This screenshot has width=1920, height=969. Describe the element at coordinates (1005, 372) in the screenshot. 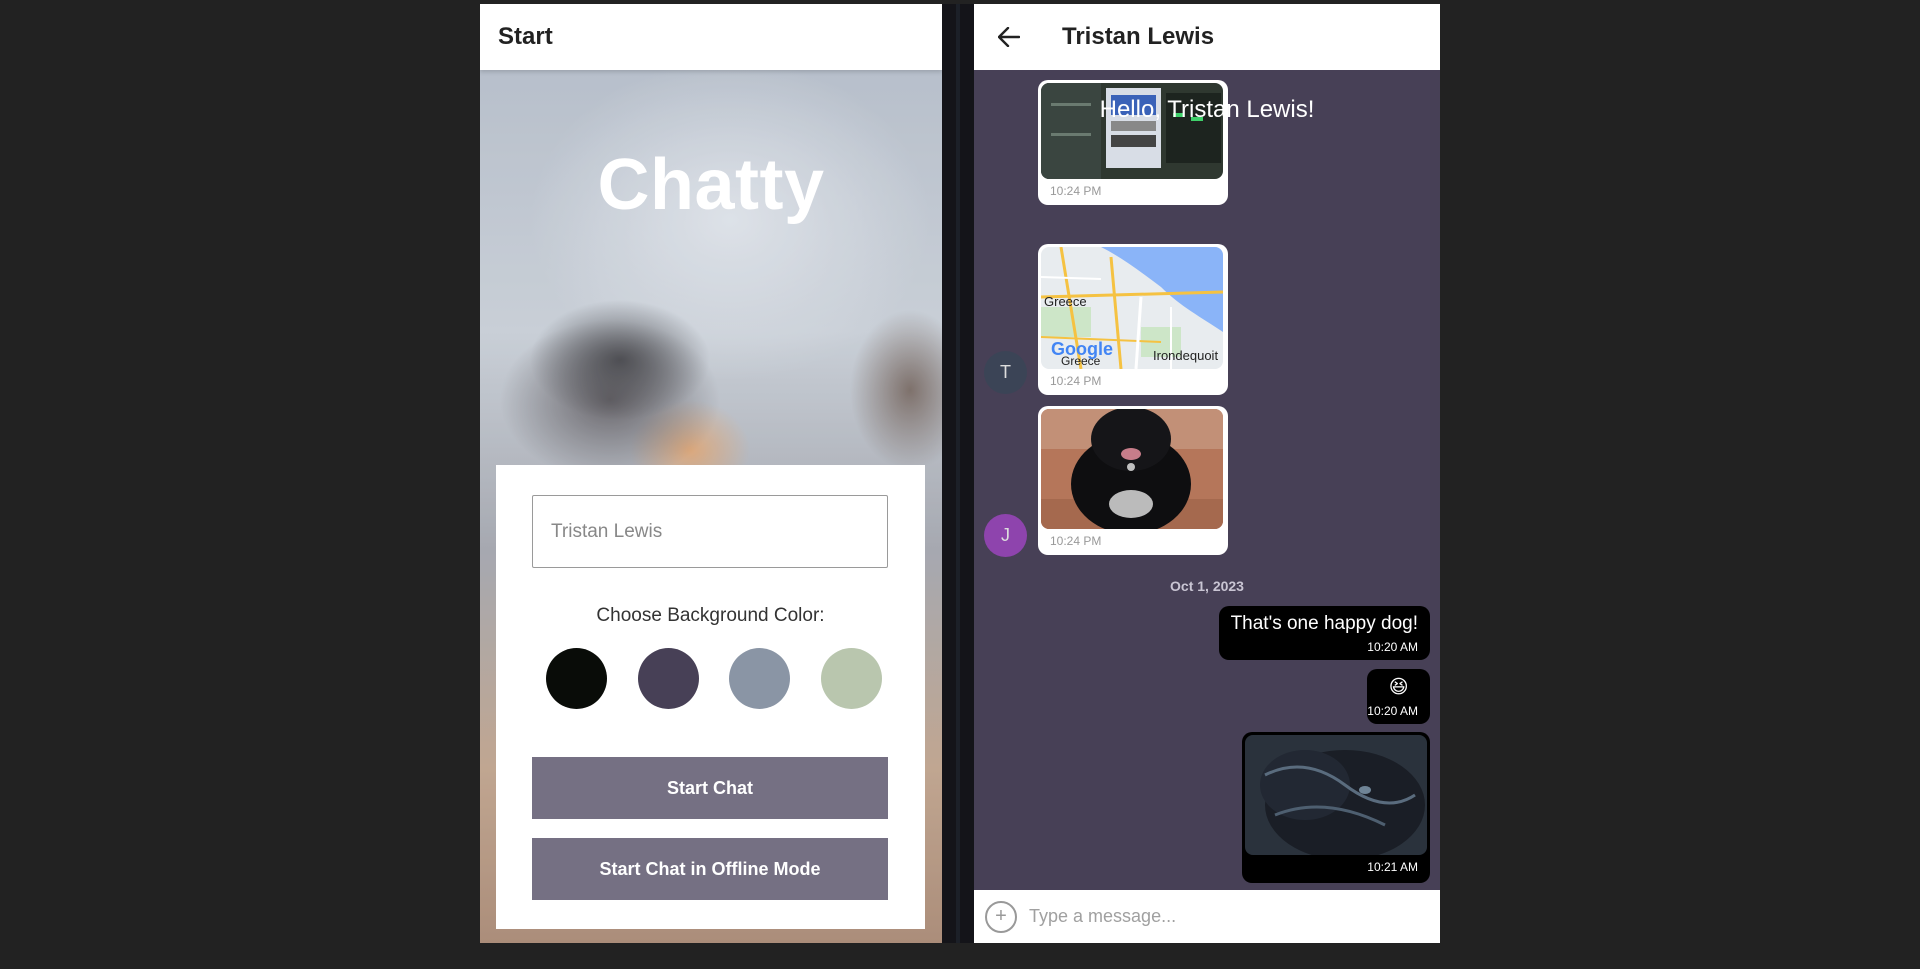

I see `avatar: T` at that location.